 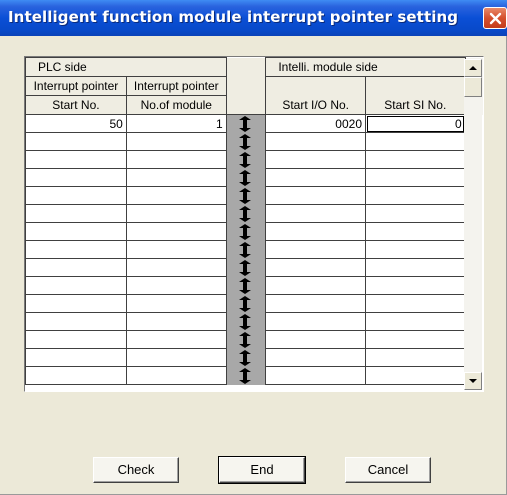 I want to click on start-si-cell: 0, so click(x=415, y=123).